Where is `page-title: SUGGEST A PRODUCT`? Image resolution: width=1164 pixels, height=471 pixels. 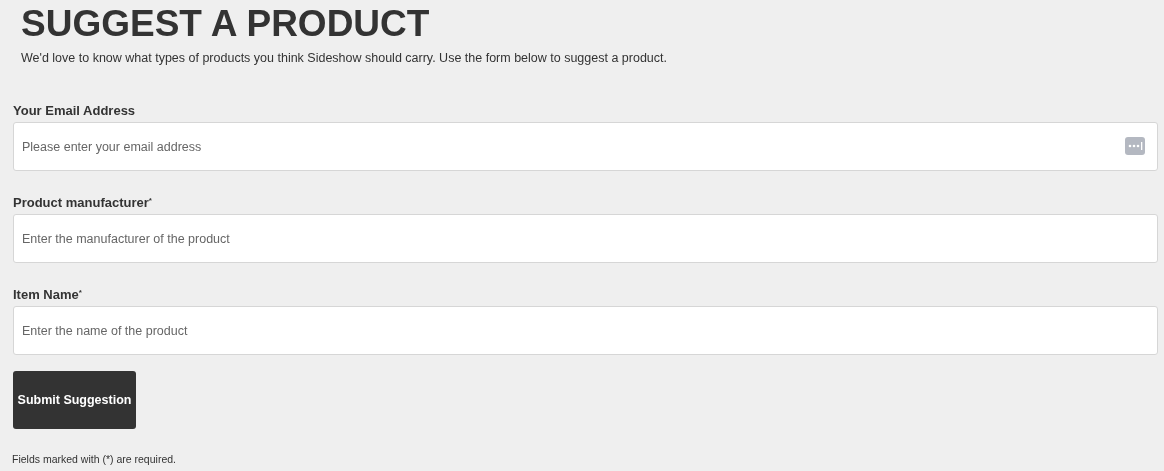
page-title: SUGGEST A PRODUCT is located at coordinates (225, 23).